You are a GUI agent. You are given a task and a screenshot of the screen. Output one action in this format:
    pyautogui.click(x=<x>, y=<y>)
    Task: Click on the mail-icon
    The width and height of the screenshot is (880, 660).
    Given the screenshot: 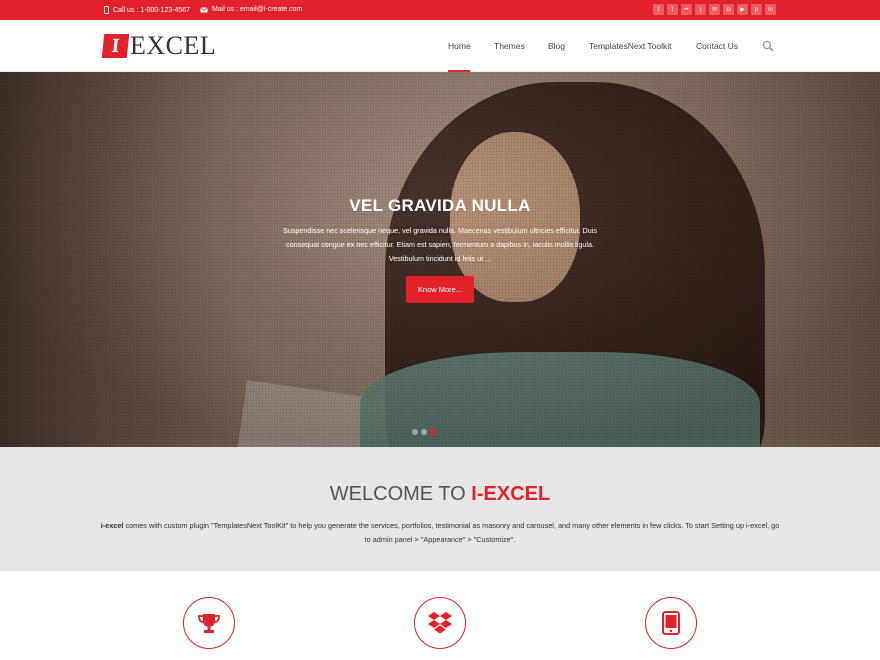 What is the action you would take?
    pyautogui.click(x=204, y=9)
    